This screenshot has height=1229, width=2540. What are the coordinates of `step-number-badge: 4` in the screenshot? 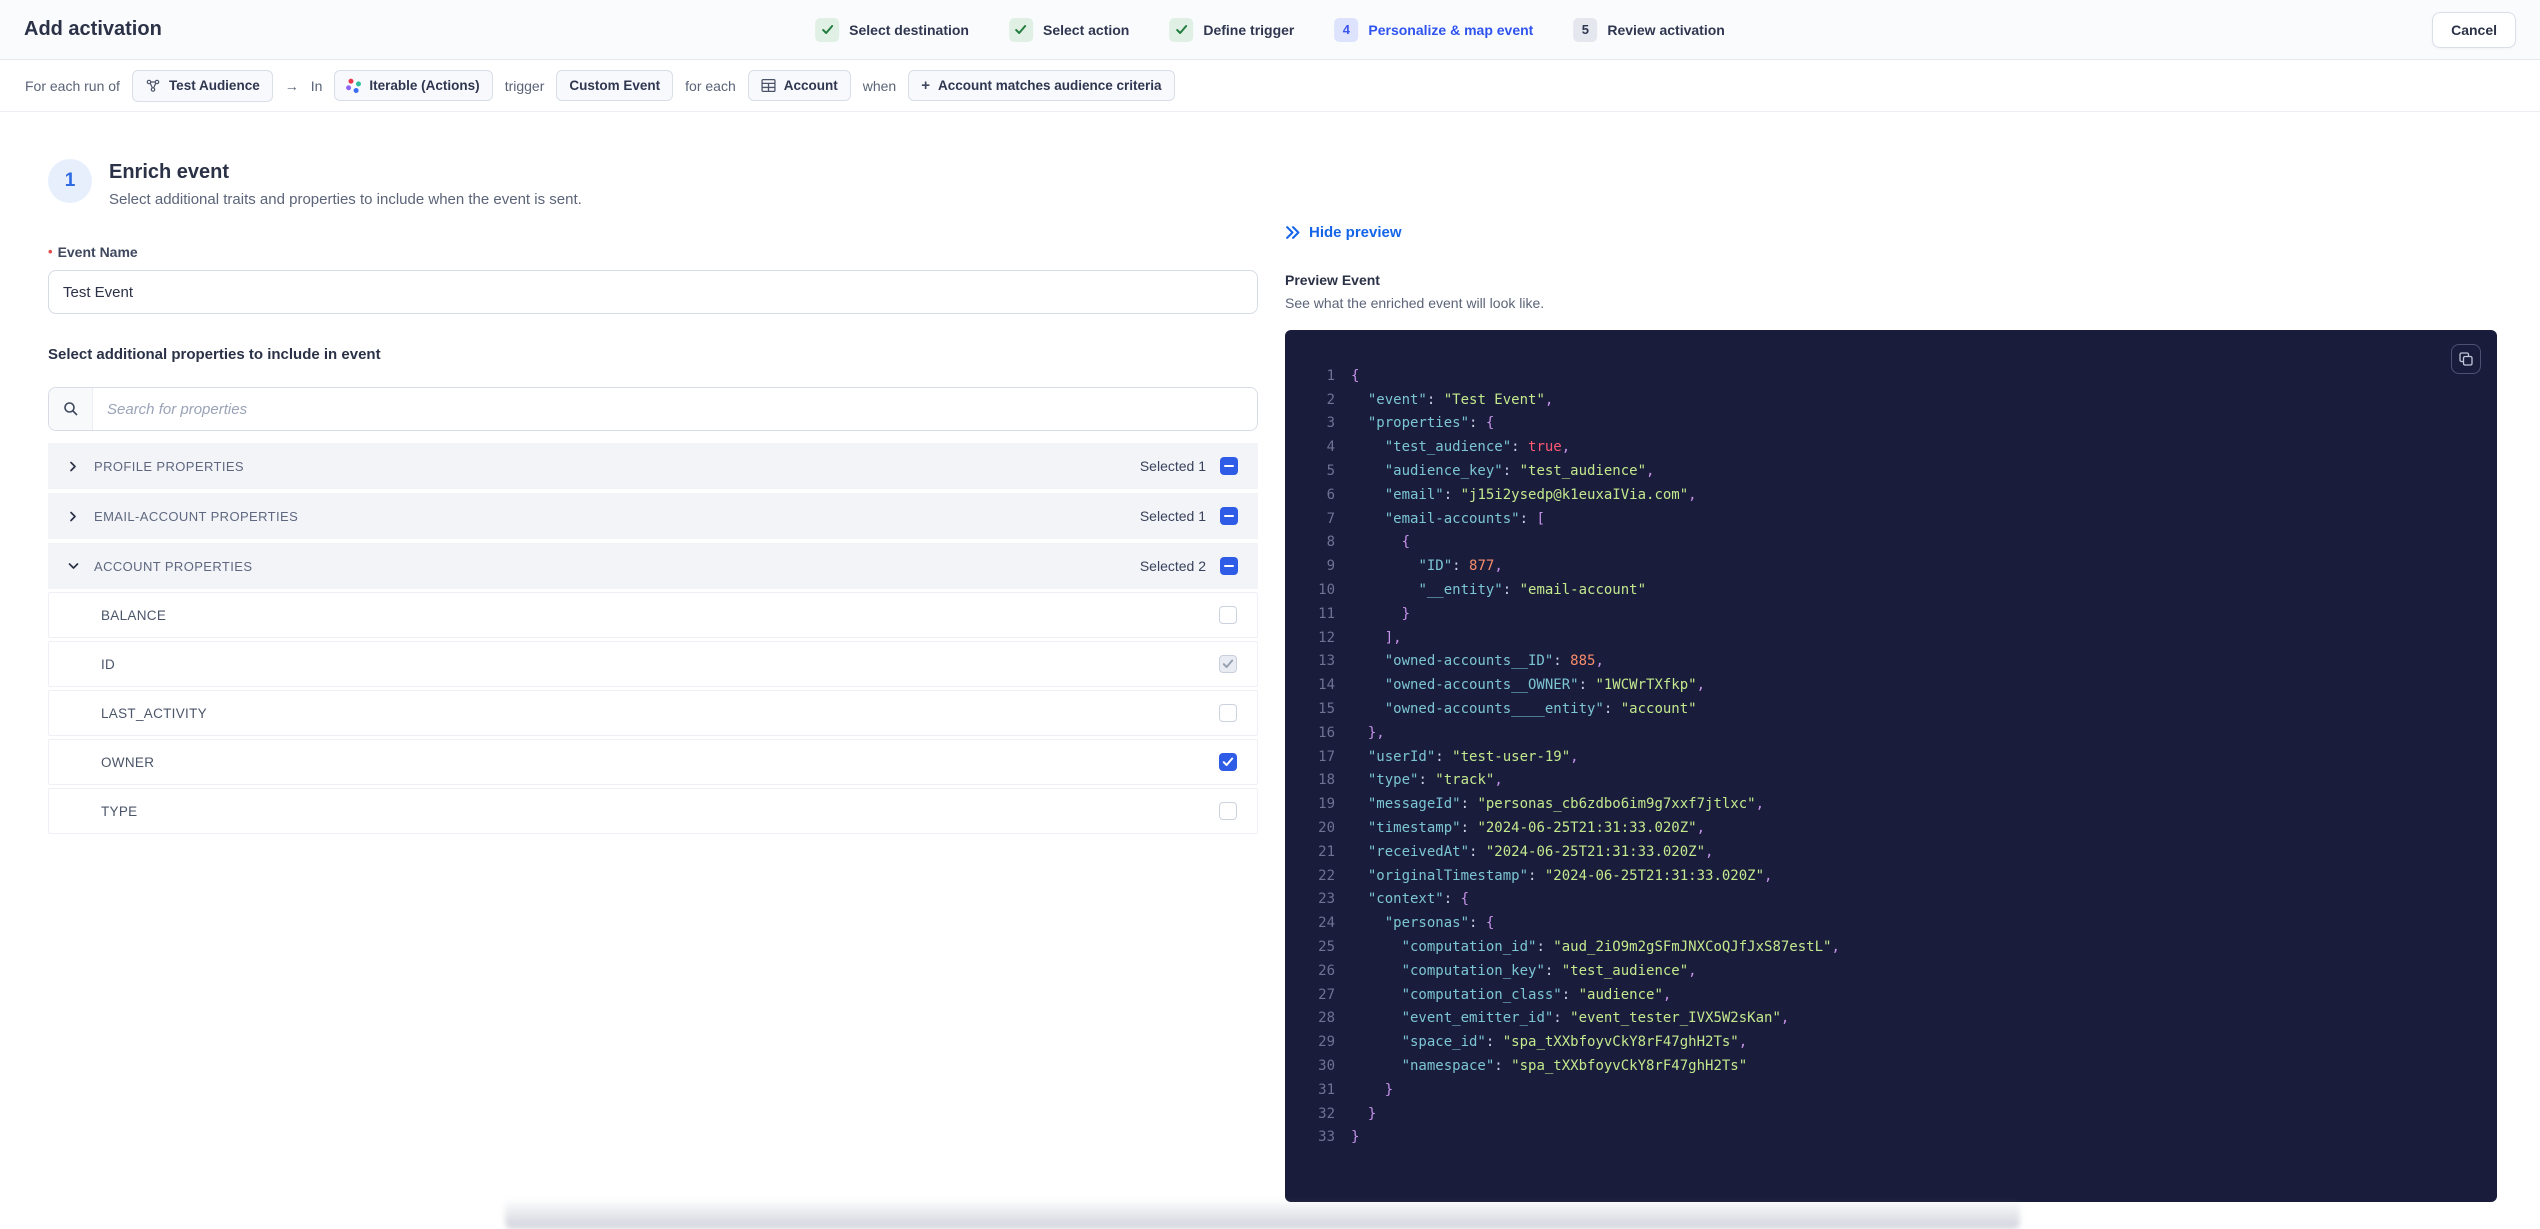 It's located at (1346, 29).